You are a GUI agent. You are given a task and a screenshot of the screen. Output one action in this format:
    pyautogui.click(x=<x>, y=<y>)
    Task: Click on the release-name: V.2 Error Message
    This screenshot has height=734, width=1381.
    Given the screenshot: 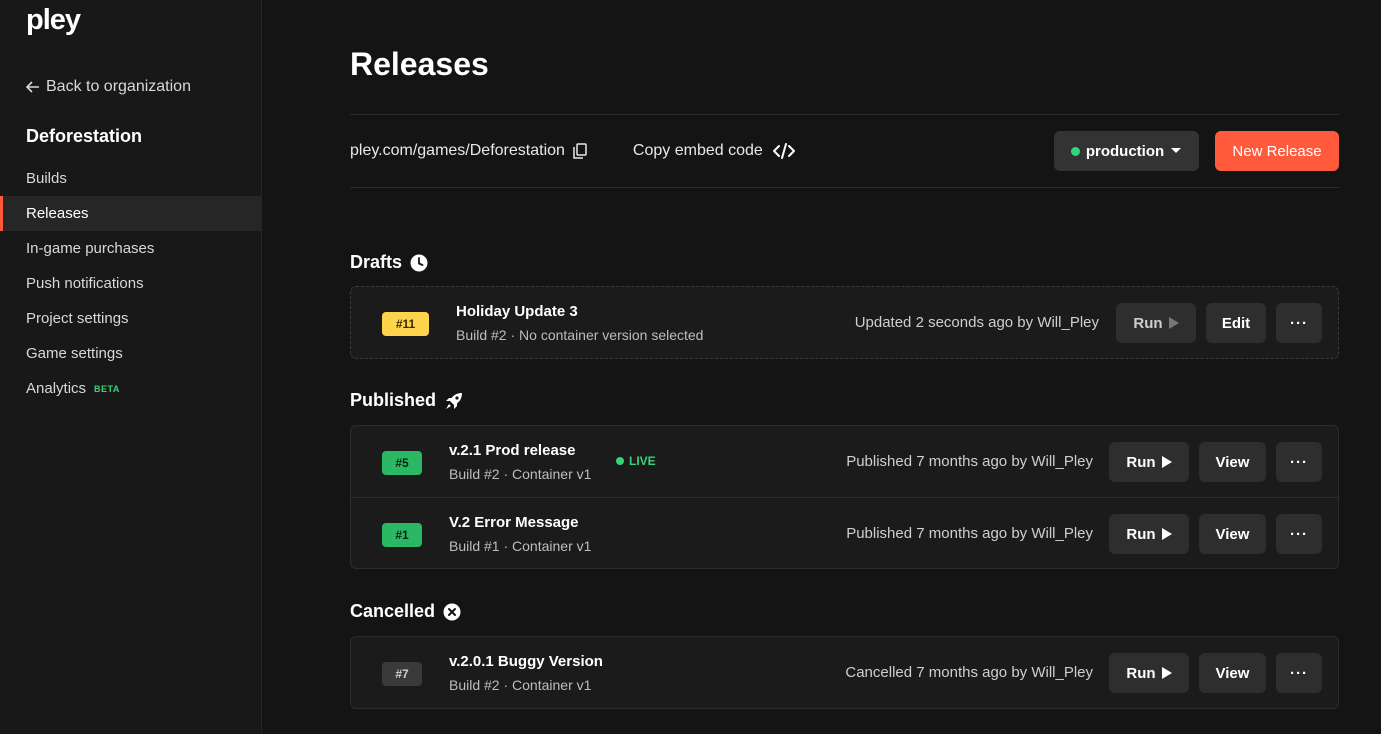 What is the action you would take?
    pyautogui.click(x=514, y=522)
    